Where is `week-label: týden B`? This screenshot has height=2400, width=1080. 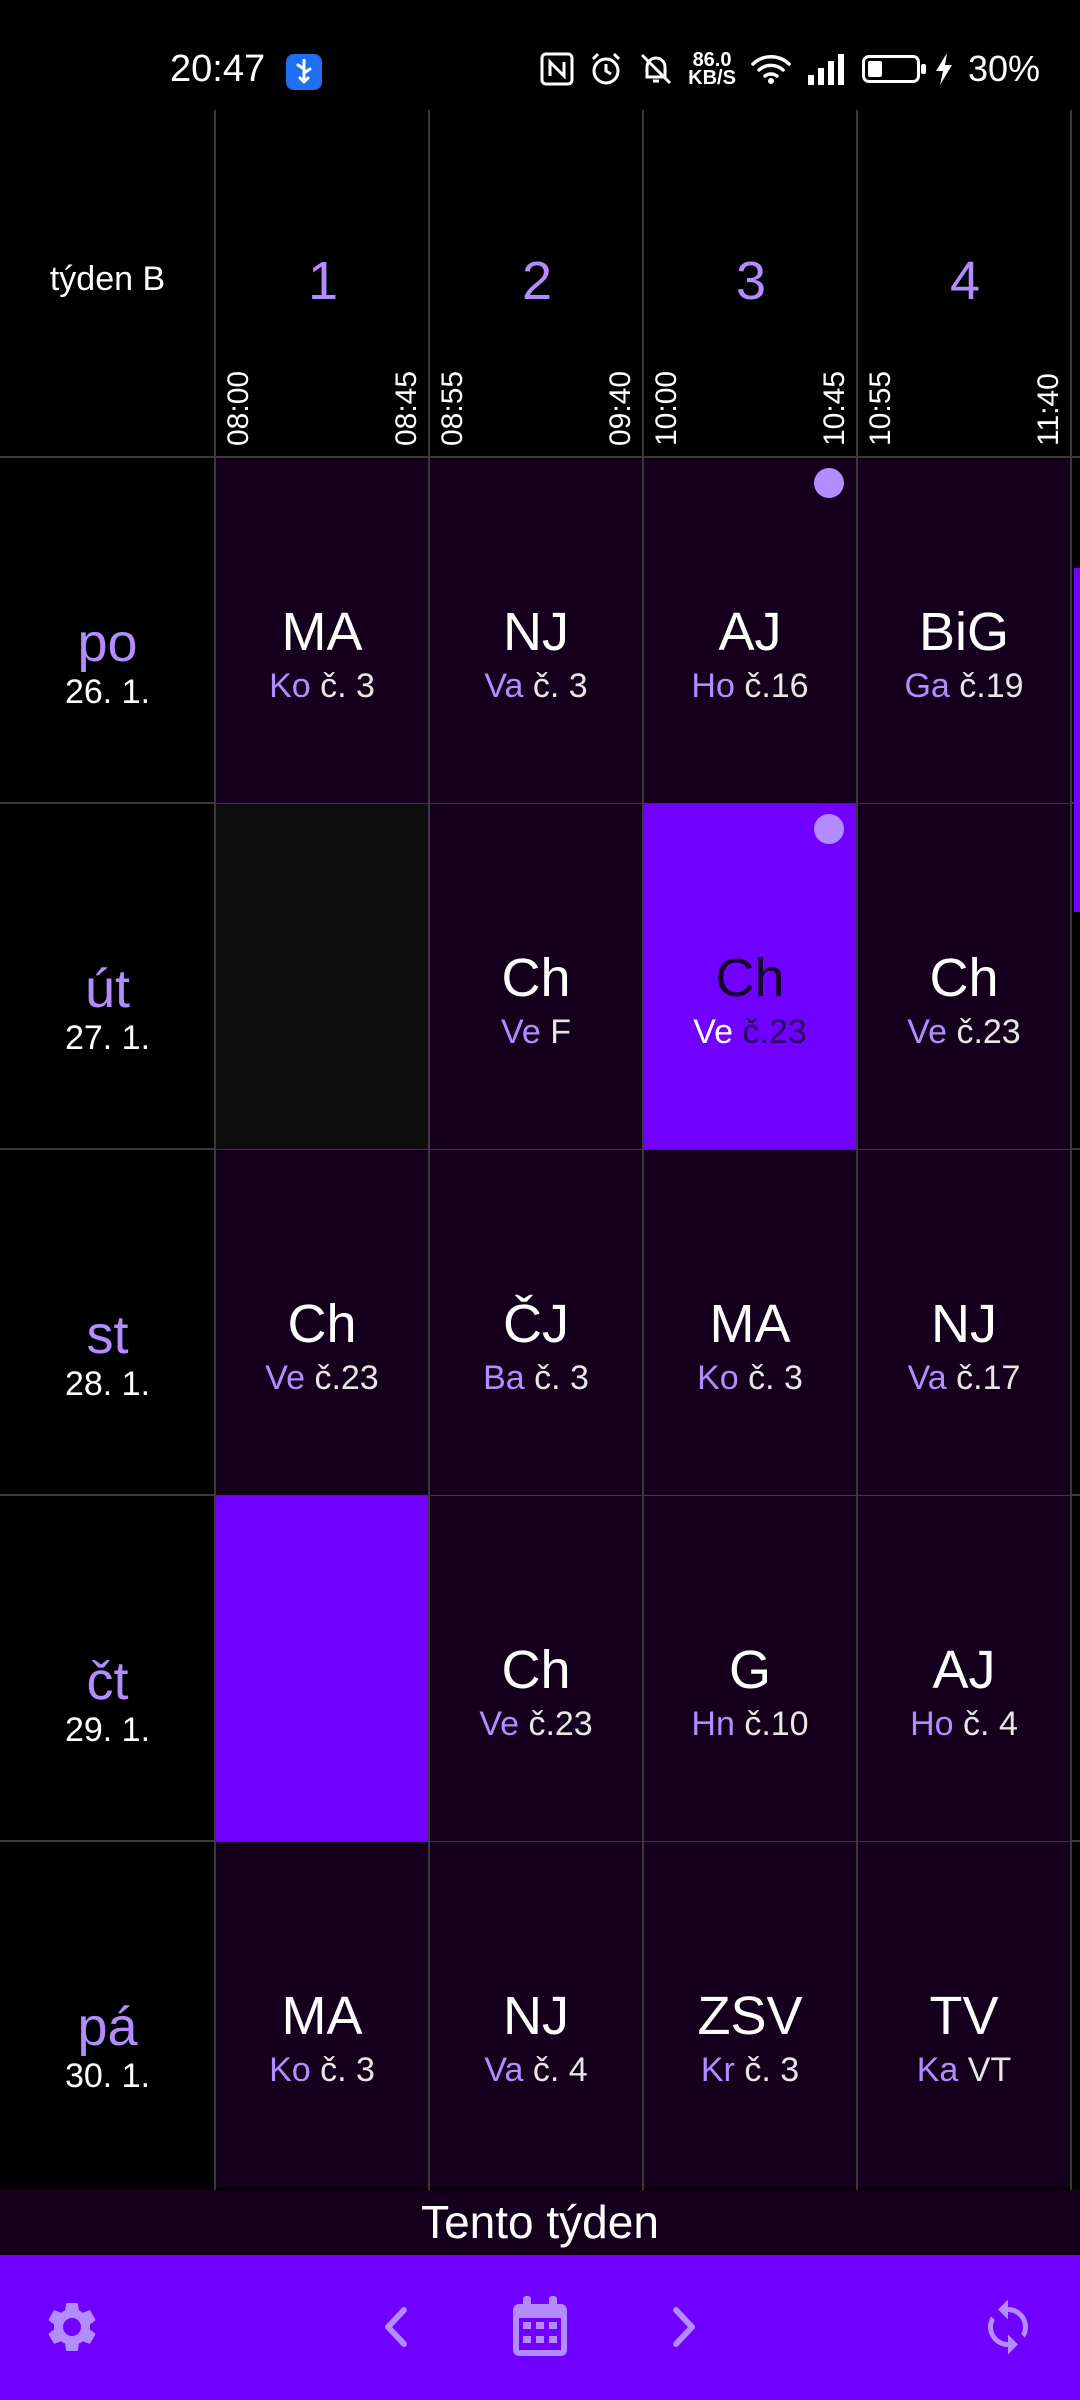 week-label: týden B is located at coordinates (107, 279).